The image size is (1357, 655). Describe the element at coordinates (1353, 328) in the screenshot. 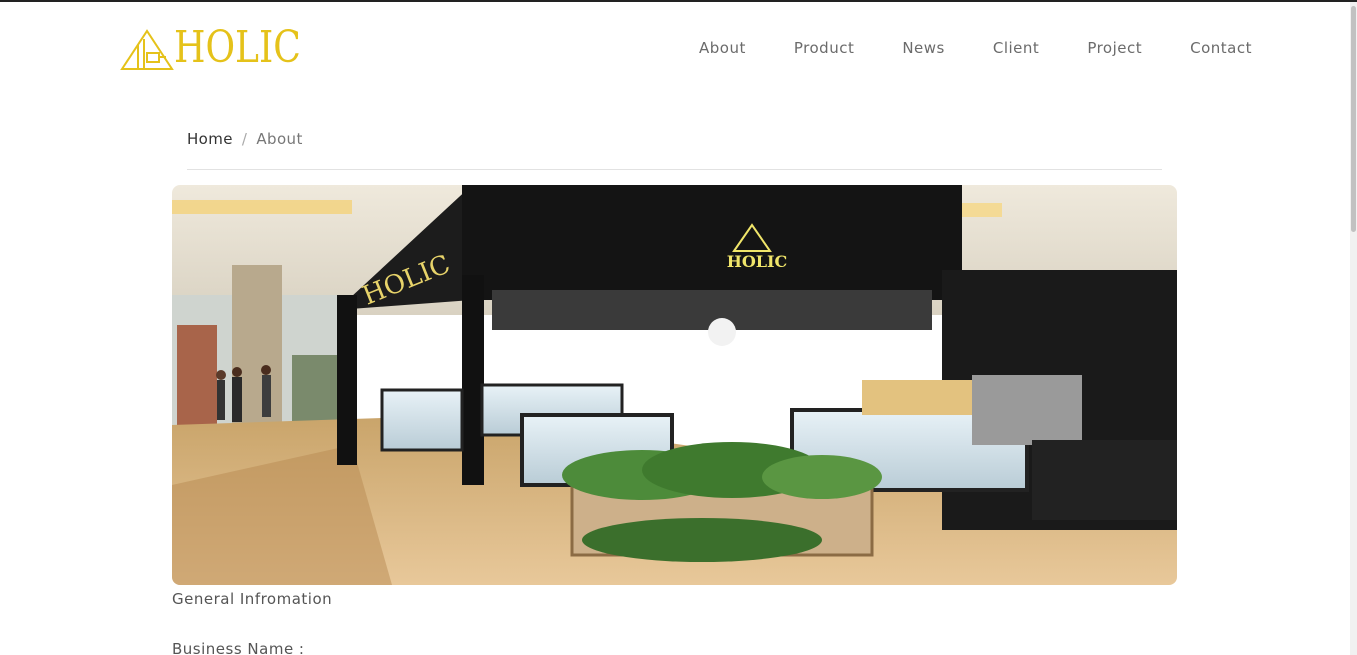

I see `page-scrollbar` at that location.